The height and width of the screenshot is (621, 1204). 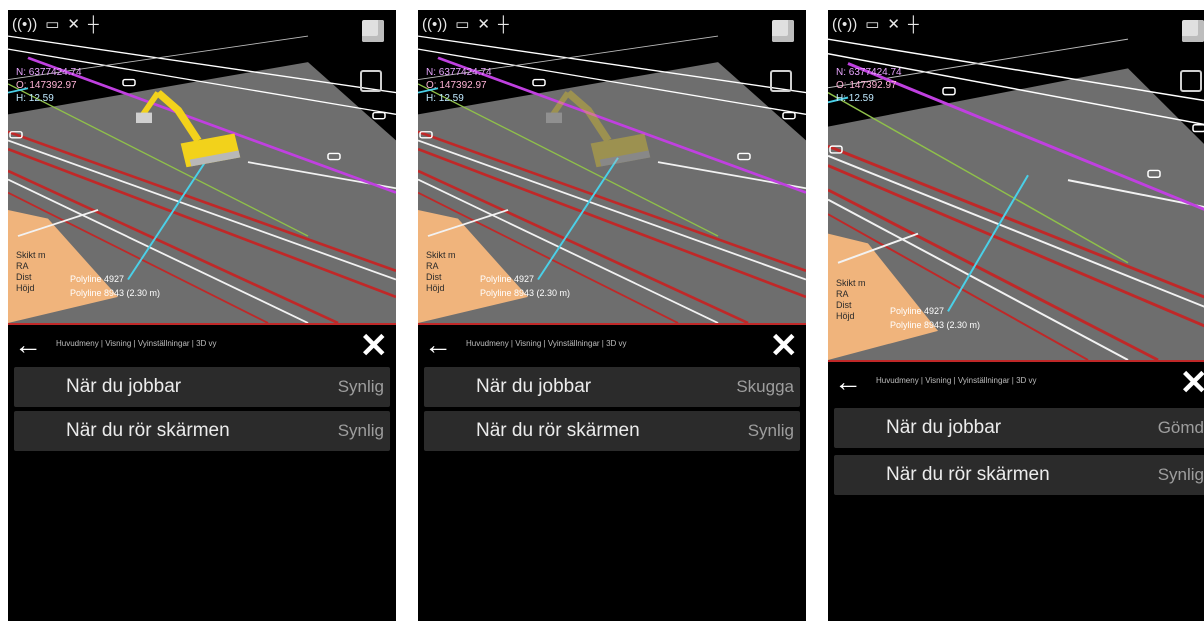 What do you see at coordinates (612, 387) in the screenshot?
I see `setting-row-when-working: När du jobbar Skugga` at bounding box center [612, 387].